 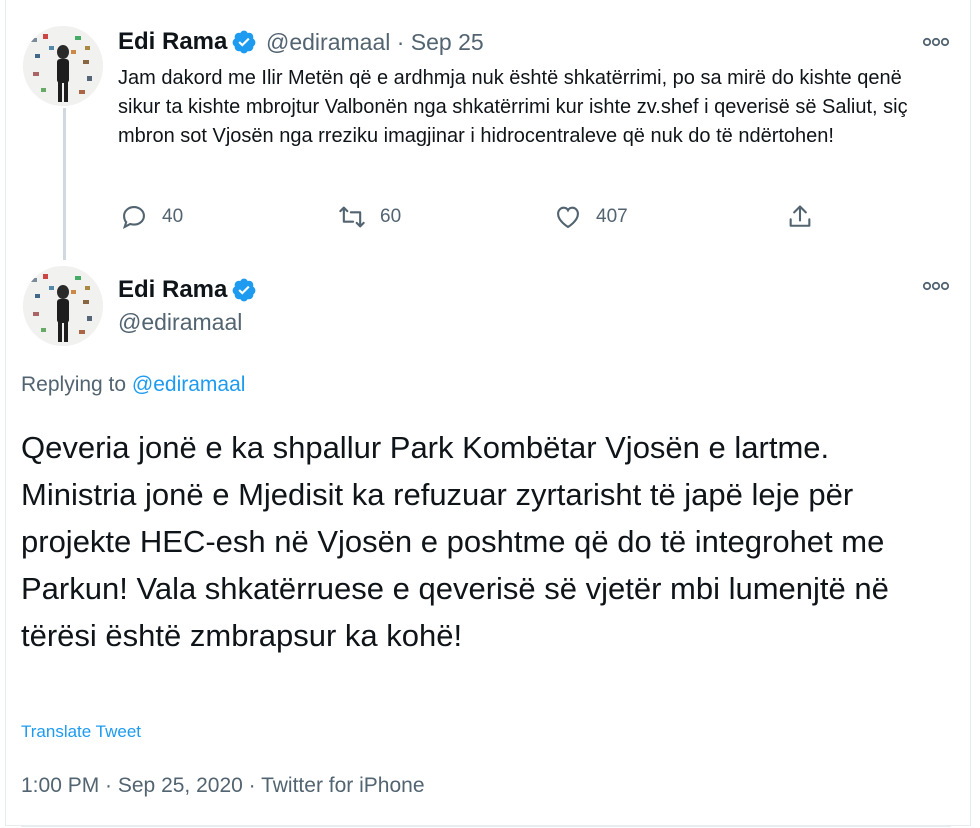 I want to click on replying-label: Replying to, so click(x=74, y=384).